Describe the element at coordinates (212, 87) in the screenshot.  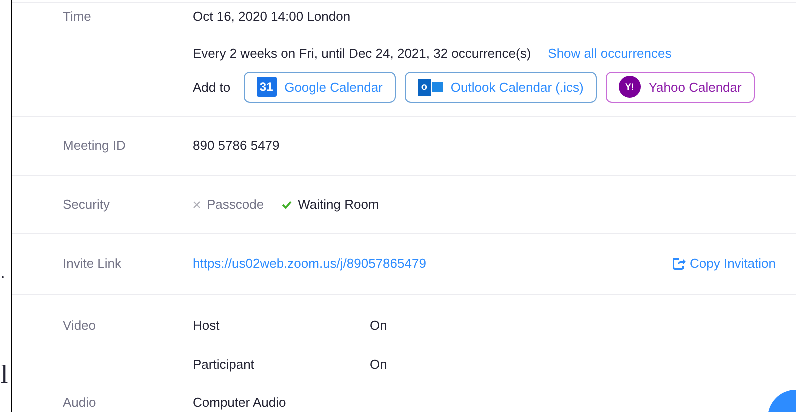
I see `add-to-label: Add to` at that location.